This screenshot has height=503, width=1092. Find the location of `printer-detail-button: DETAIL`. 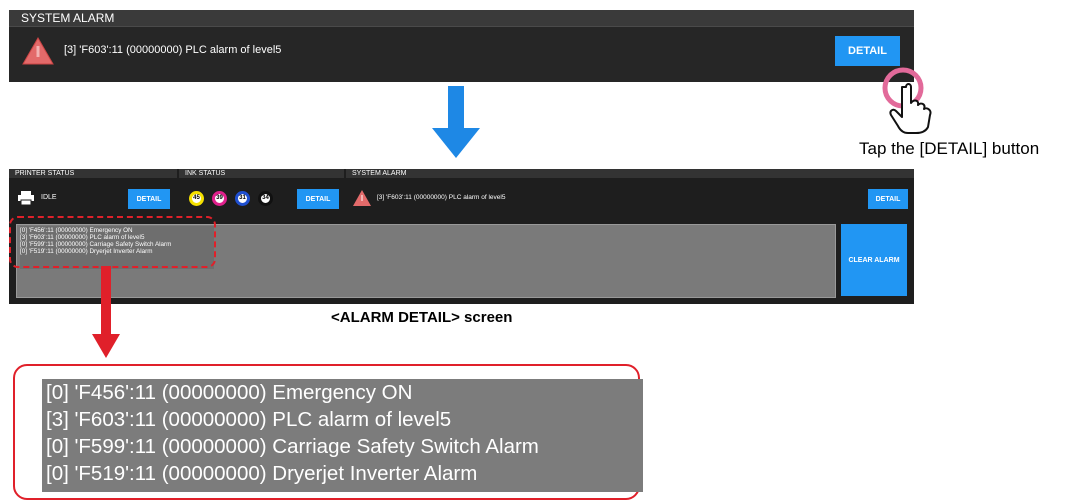

printer-detail-button: DETAIL is located at coordinates (149, 199).